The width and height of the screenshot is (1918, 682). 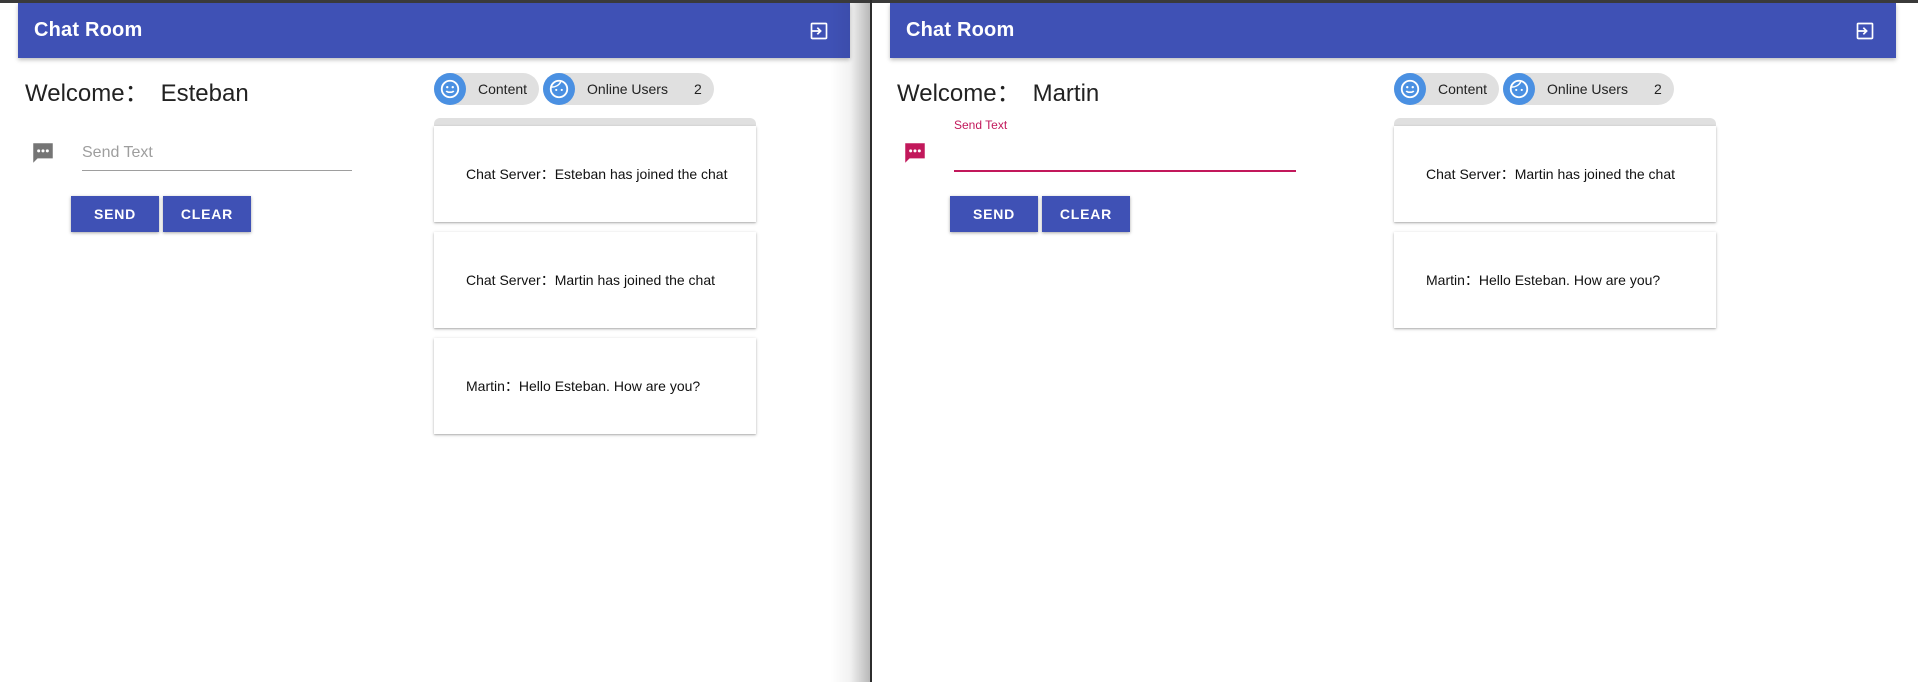 I want to click on chat-message: Chat Server：Esteban has joined the chat, so click(x=595, y=174).